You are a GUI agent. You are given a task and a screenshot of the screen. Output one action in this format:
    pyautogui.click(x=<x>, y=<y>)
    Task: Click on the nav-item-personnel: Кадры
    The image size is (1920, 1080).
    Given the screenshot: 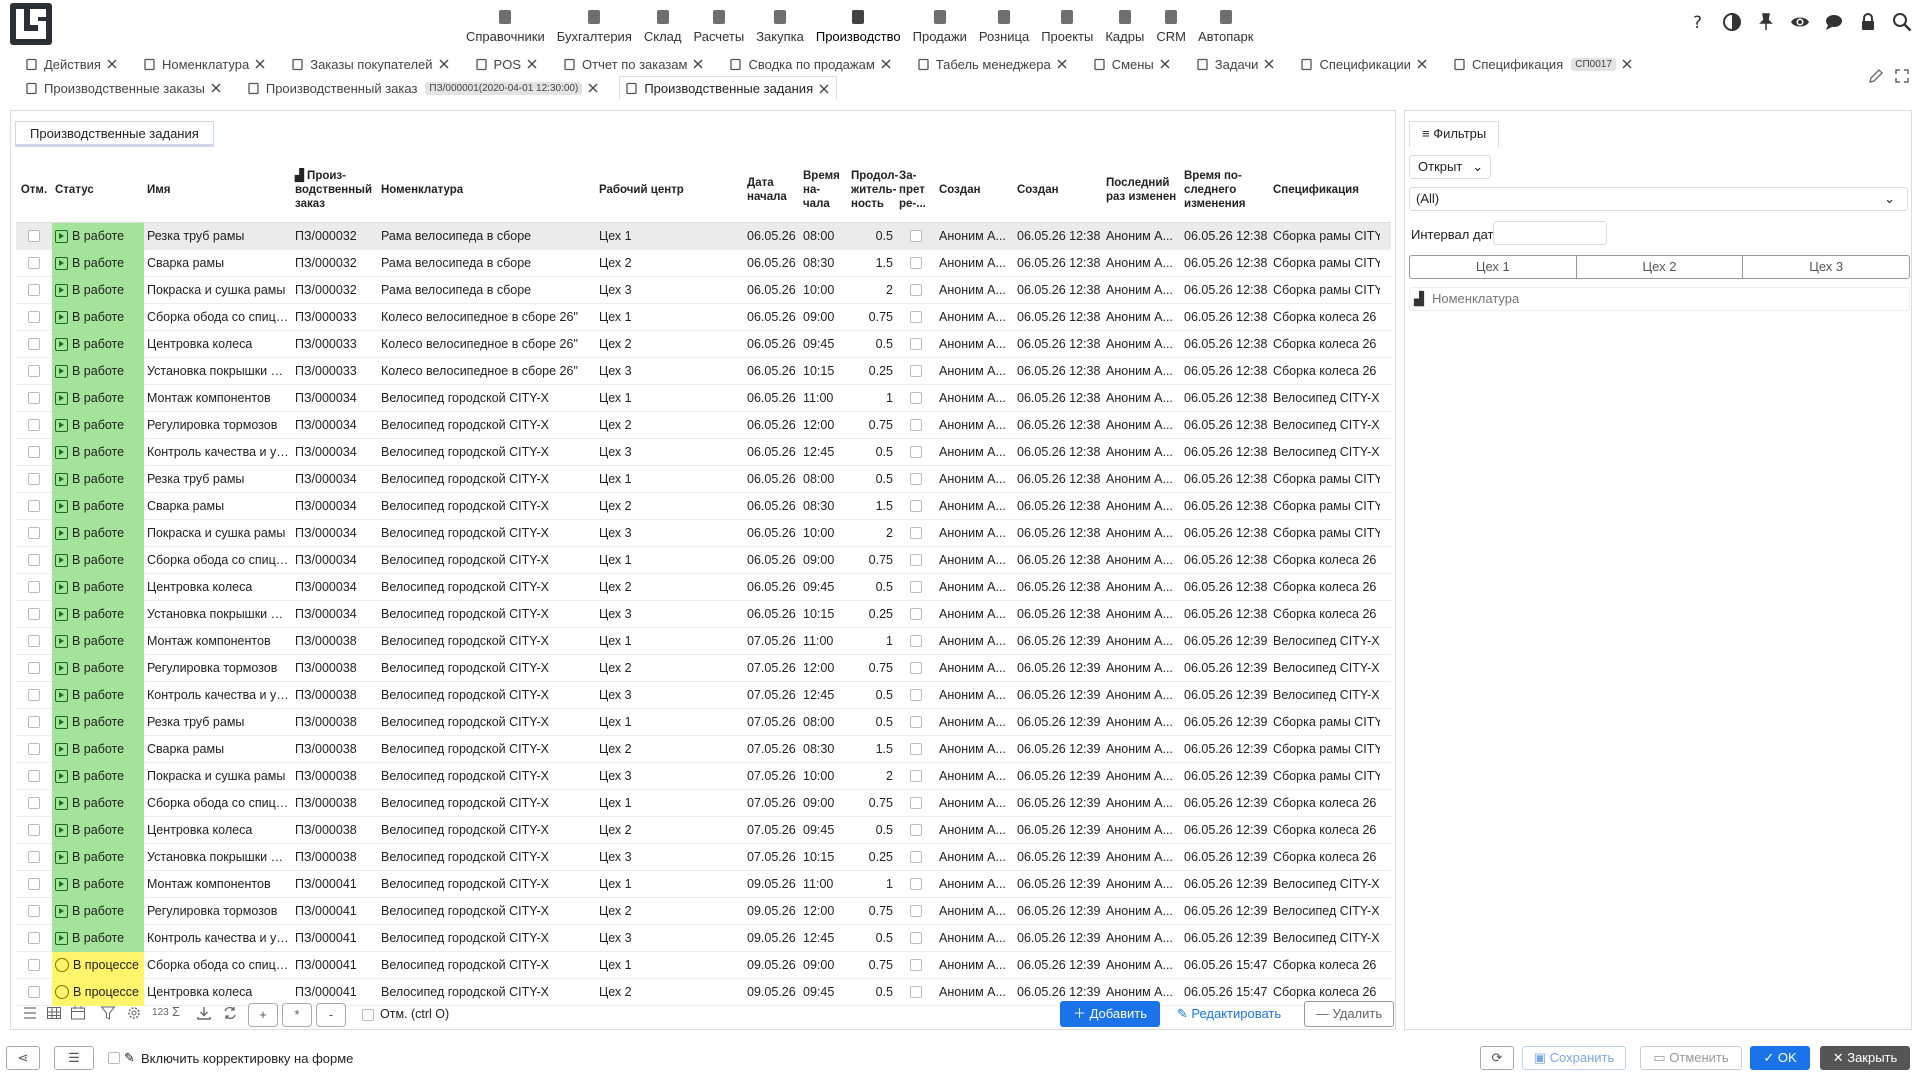 What is the action you would take?
    pyautogui.click(x=1124, y=22)
    